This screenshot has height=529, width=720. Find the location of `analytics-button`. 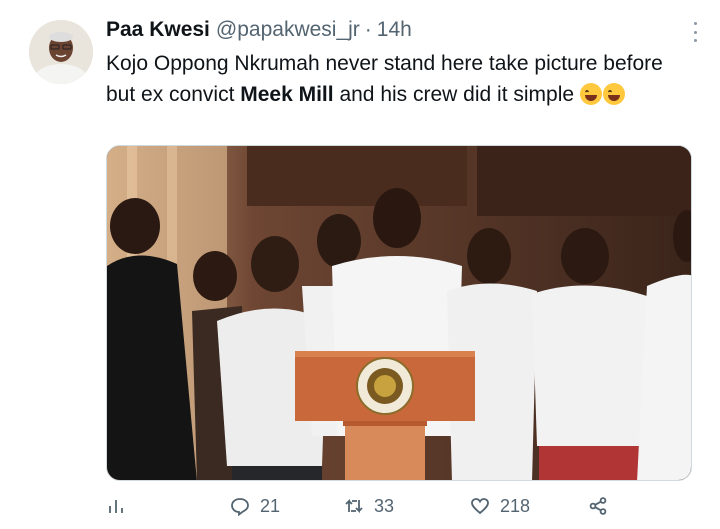

analytics-button is located at coordinates (116, 506).